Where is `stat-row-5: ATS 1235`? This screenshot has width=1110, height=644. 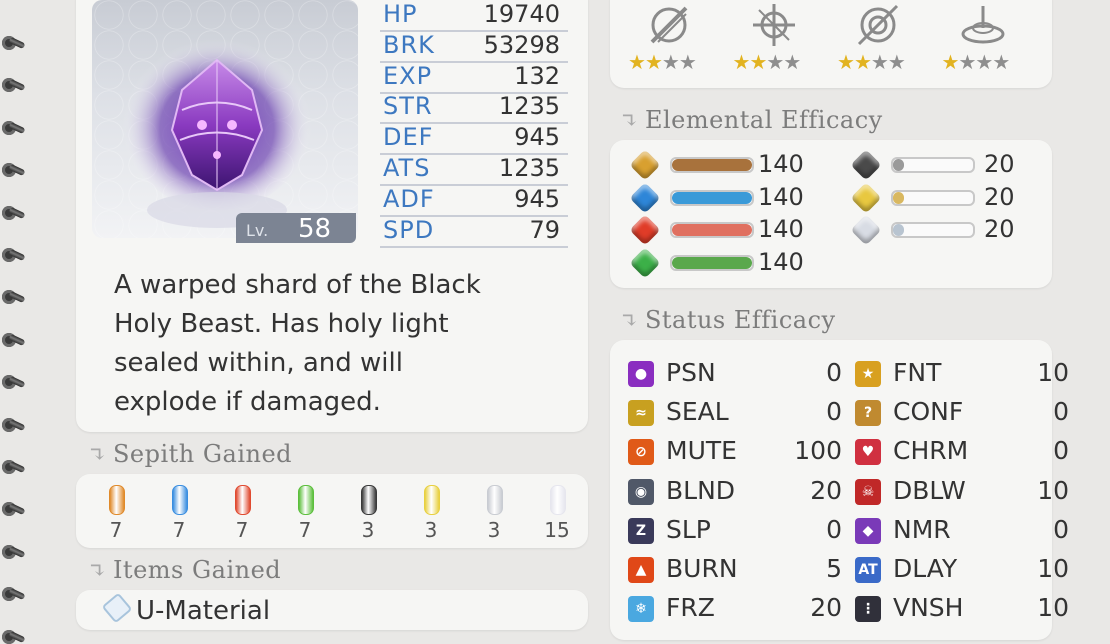
stat-row-5: ATS 1235 is located at coordinates (474, 170).